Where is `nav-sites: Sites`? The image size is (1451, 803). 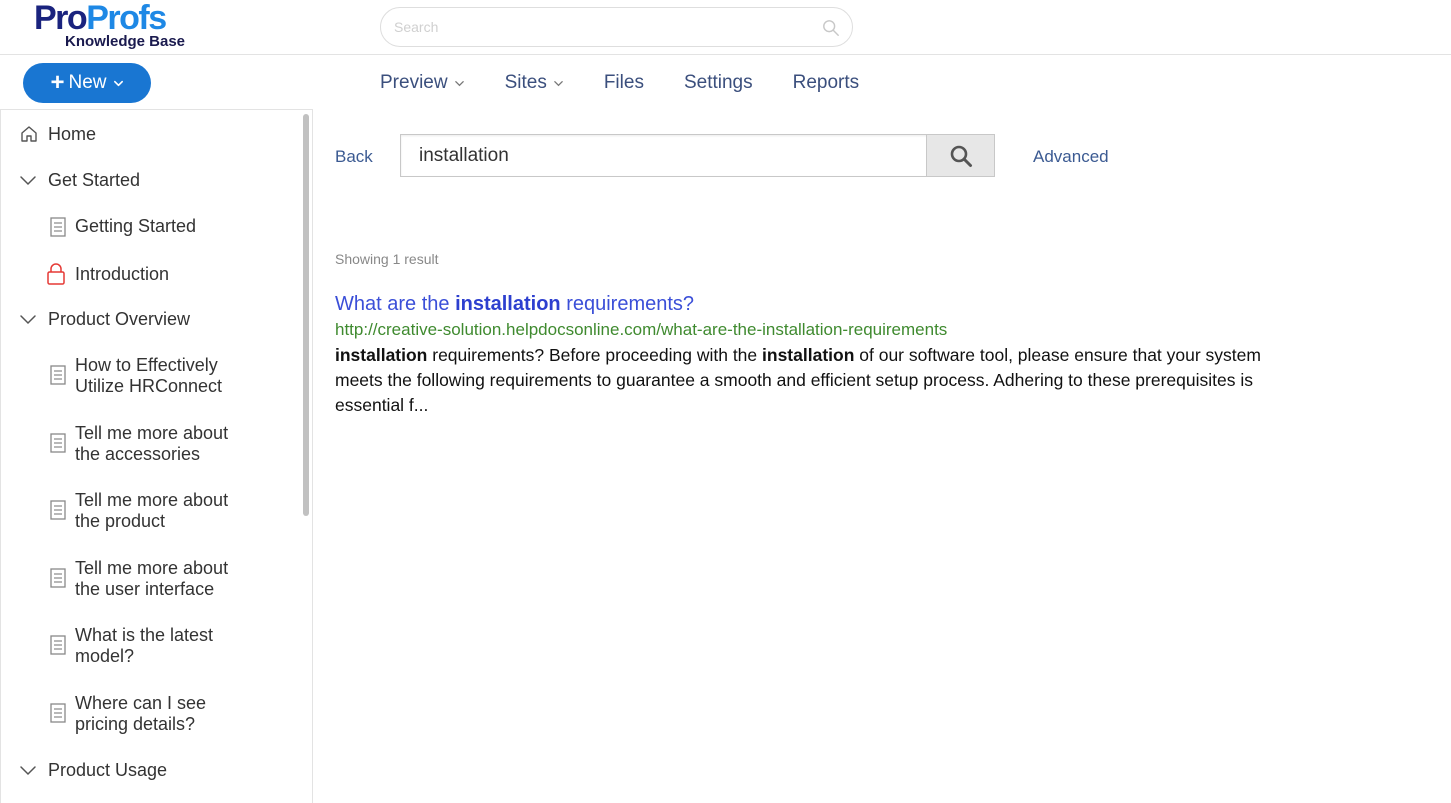
nav-sites: Sites is located at coordinates (534, 83).